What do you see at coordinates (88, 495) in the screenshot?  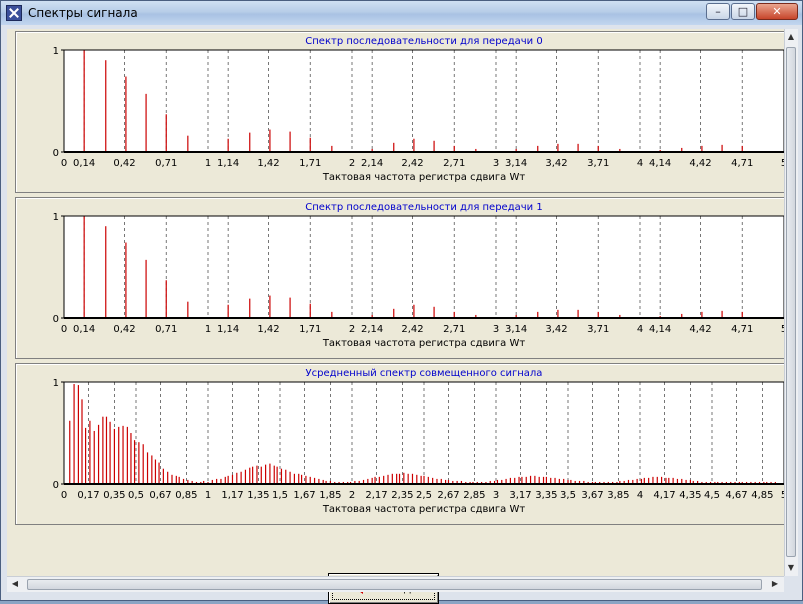 I see `x-tick-label: 0,17` at bounding box center [88, 495].